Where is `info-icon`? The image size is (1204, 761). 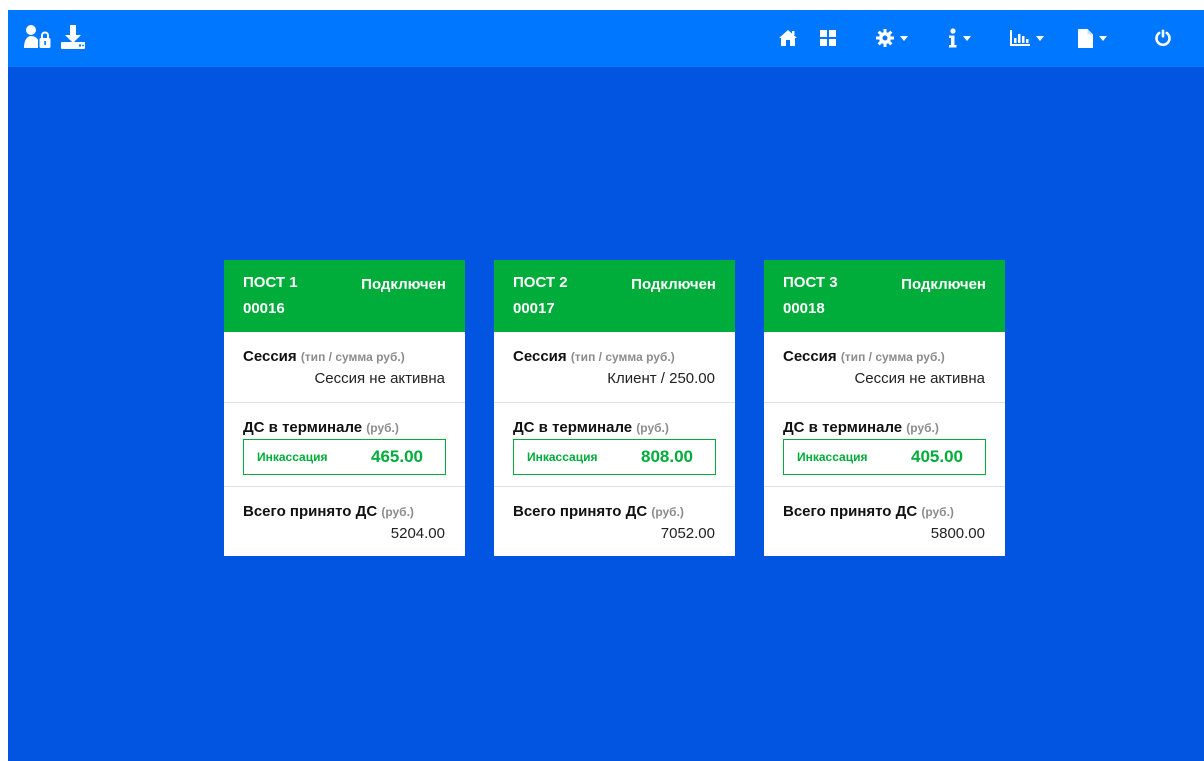
info-icon is located at coordinates (952, 38).